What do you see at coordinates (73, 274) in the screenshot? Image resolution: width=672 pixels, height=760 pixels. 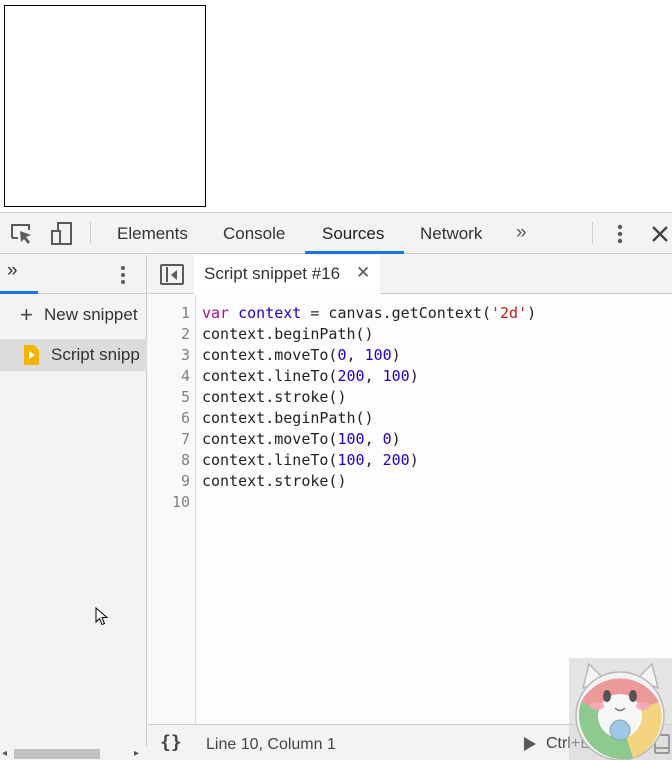 I see `navigator-header: »` at bounding box center [73, 274].